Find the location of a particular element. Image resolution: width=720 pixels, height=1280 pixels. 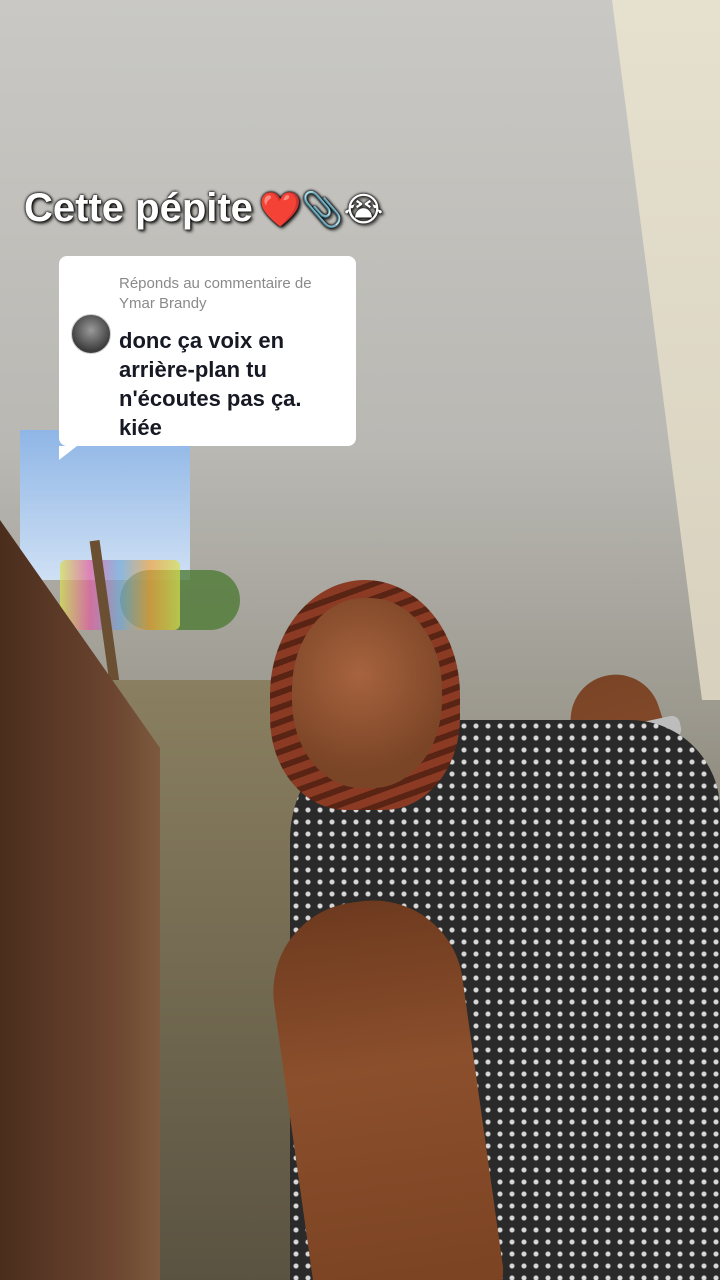

video-caption-overlay: Cette pépite ❤️📎😭 is located at coordinates (203, 208).